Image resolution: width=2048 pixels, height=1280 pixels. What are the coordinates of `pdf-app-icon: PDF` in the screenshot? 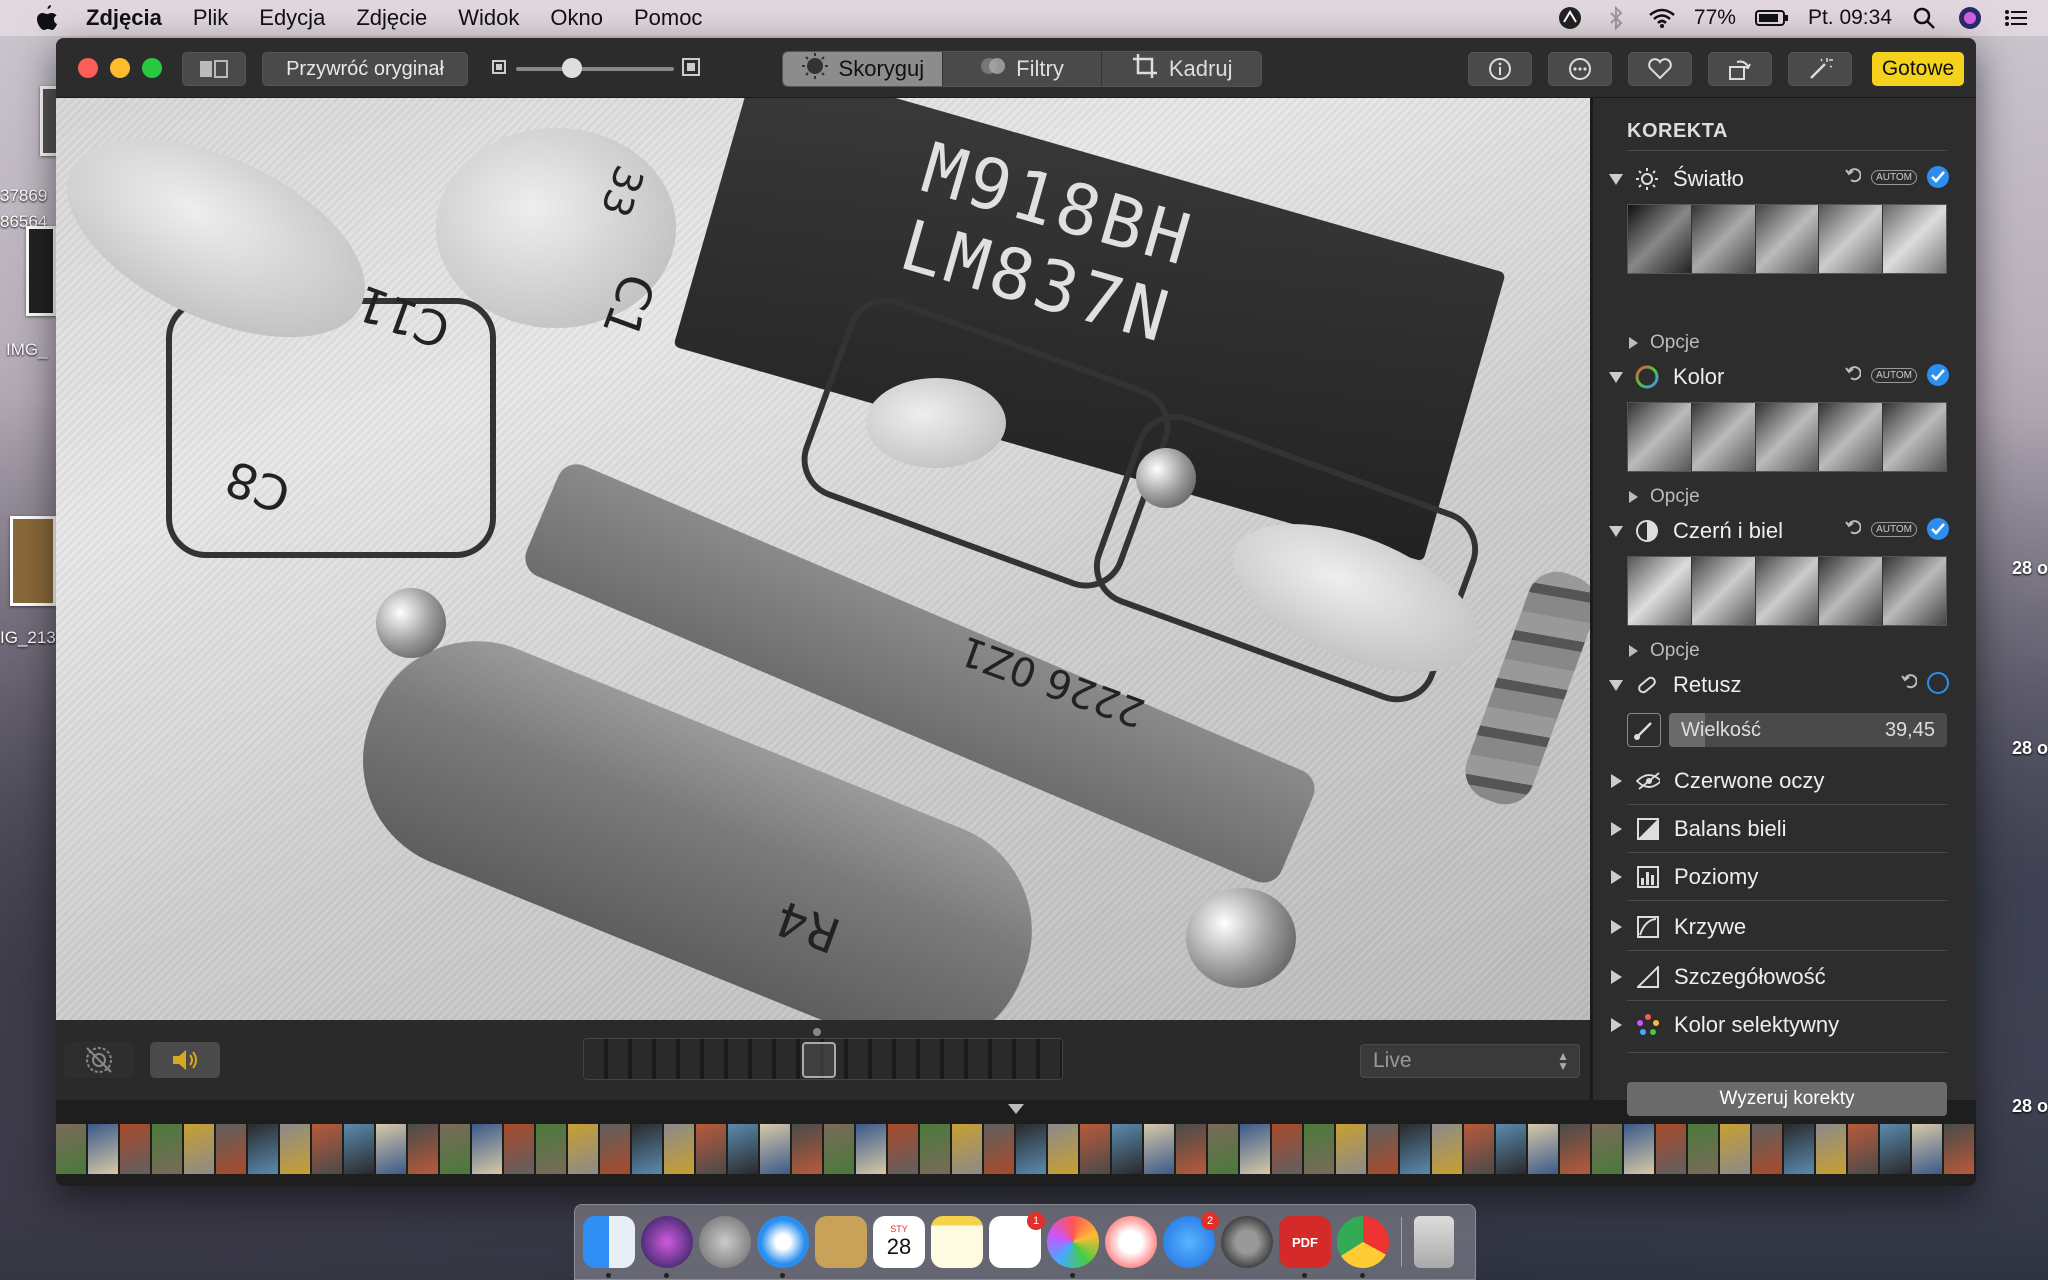 It's located at (1305, 1247).